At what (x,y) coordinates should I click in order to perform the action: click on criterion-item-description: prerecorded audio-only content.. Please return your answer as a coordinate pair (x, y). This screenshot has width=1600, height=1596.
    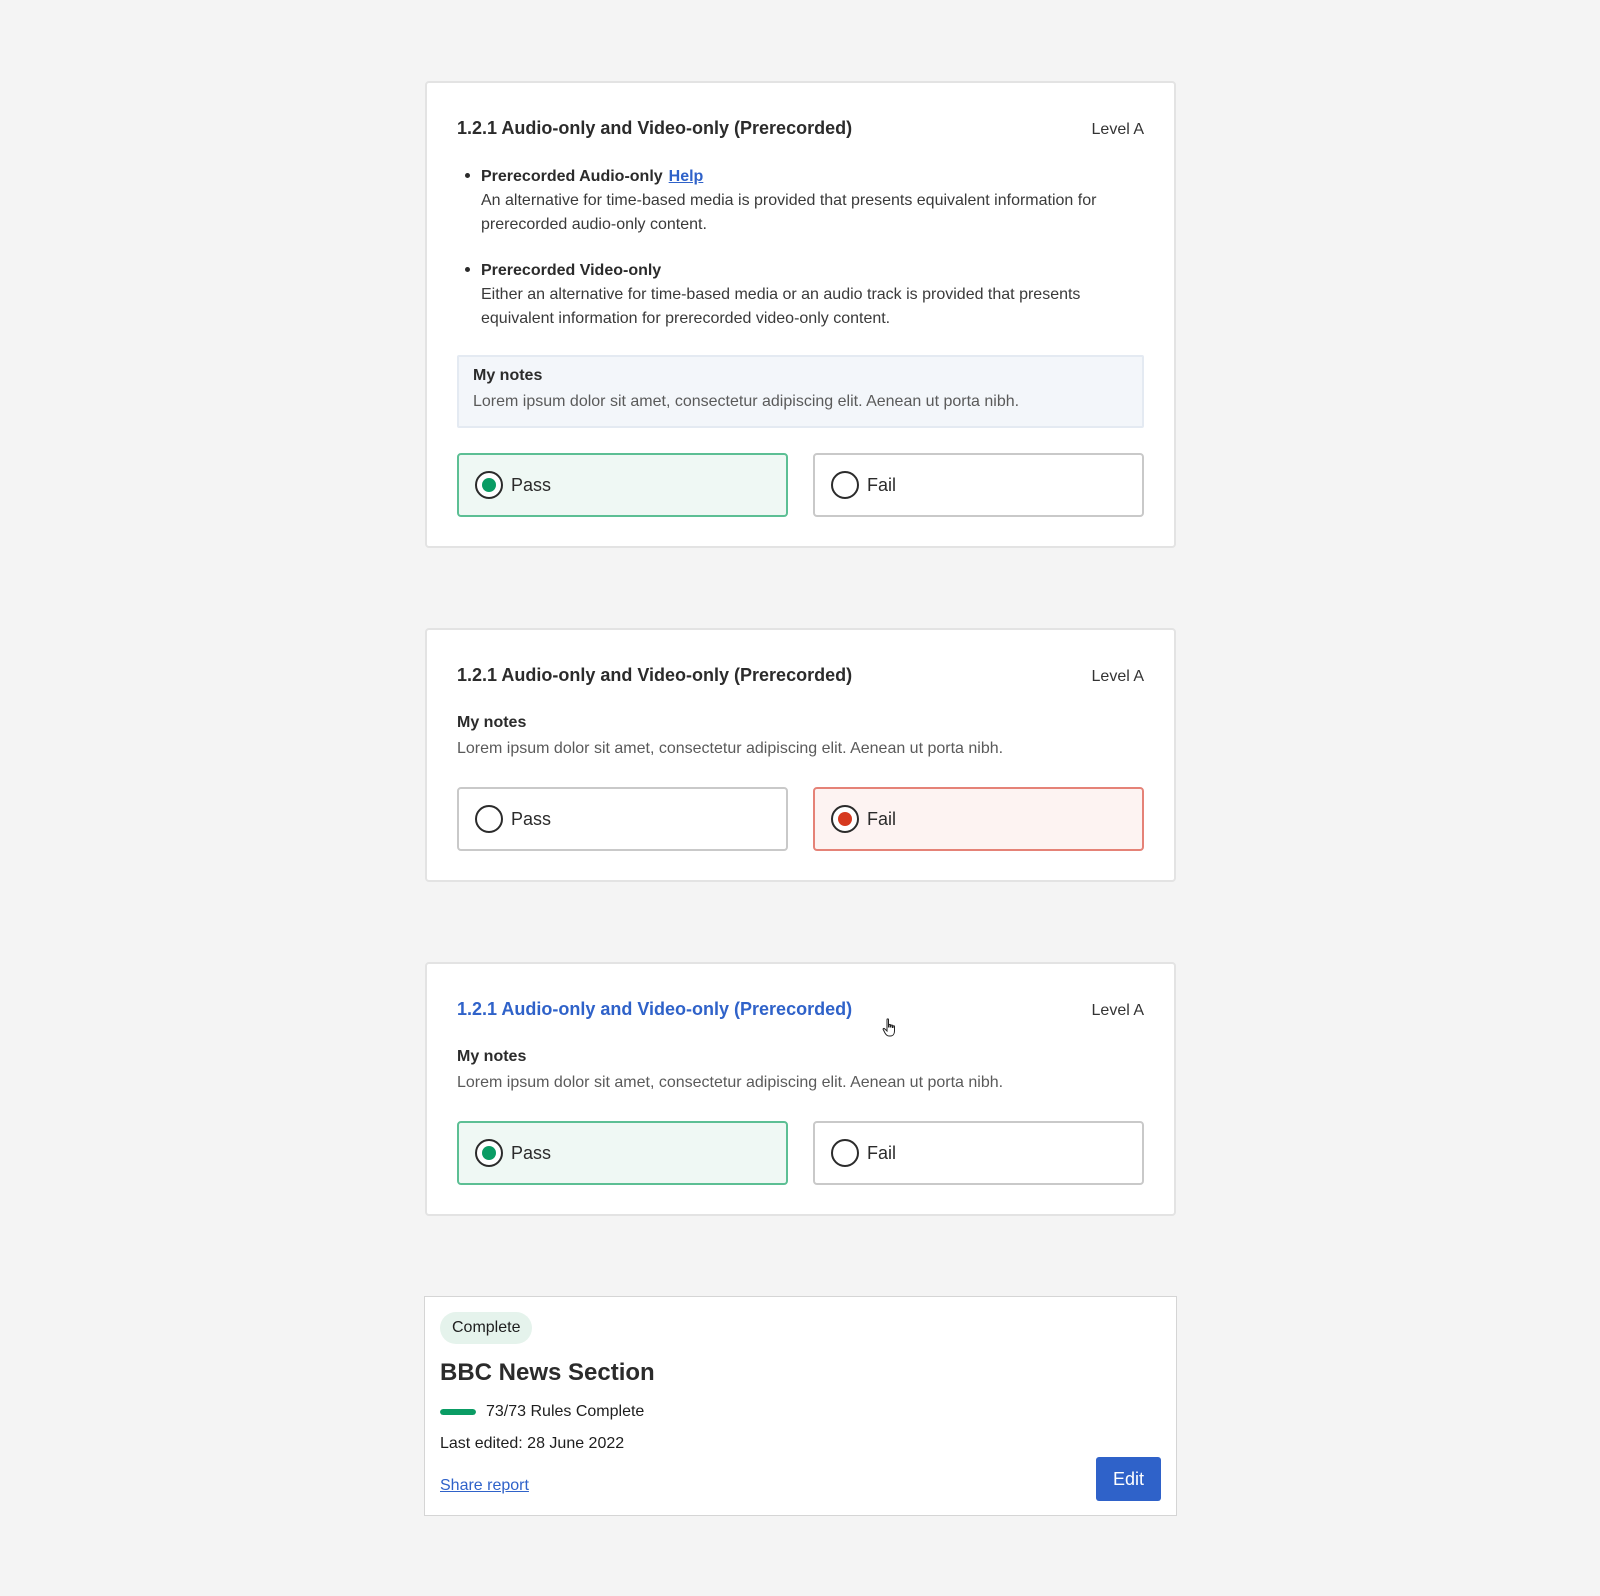
    Looking at the image, I should click on (594, 224).